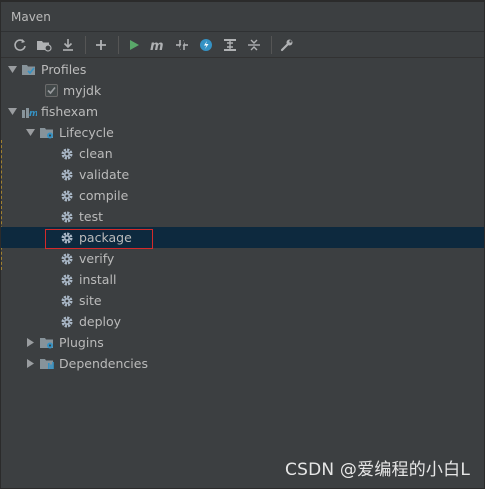  What do you see at coordinates (230, 45) in the screenshot?
I see `show-dependencies-icon` at bounding box center [230, 45].